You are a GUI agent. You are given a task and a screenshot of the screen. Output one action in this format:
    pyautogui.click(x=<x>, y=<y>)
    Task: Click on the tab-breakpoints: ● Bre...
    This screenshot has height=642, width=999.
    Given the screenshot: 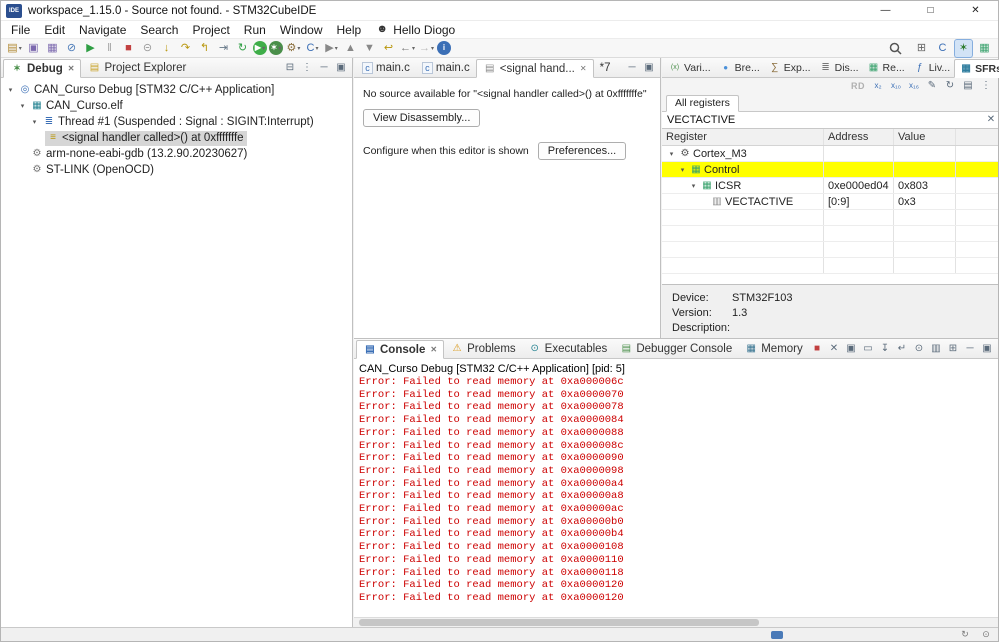 What is the action you would take?
    pyautogui.click(x=739, y=67)
    